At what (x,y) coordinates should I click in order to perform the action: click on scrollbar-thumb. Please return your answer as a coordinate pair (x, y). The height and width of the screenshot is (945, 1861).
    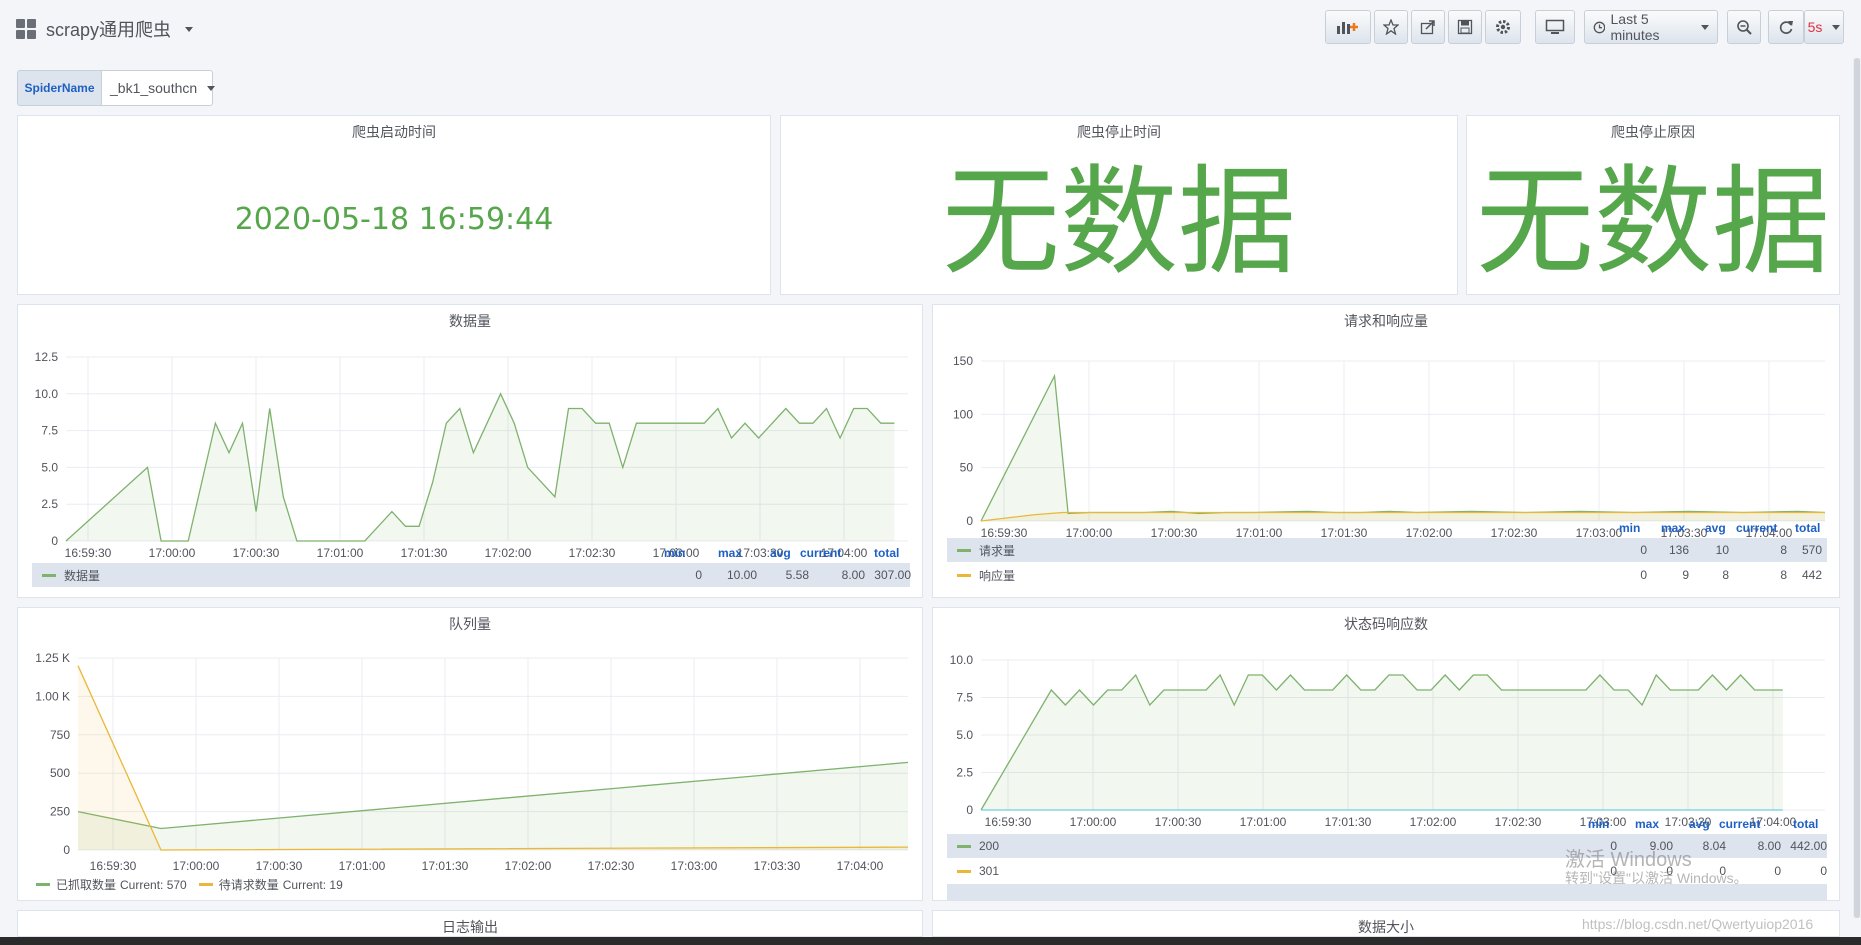
    Looking at the image, I should click on (1857, 488).